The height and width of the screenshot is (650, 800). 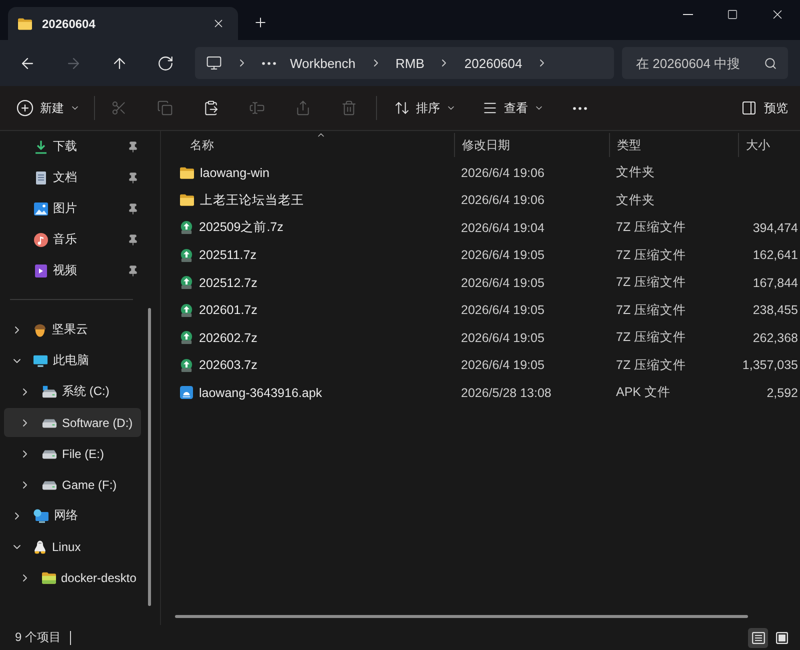 I want to click on tree-item: Software (D:), so click(x=72, y=422).